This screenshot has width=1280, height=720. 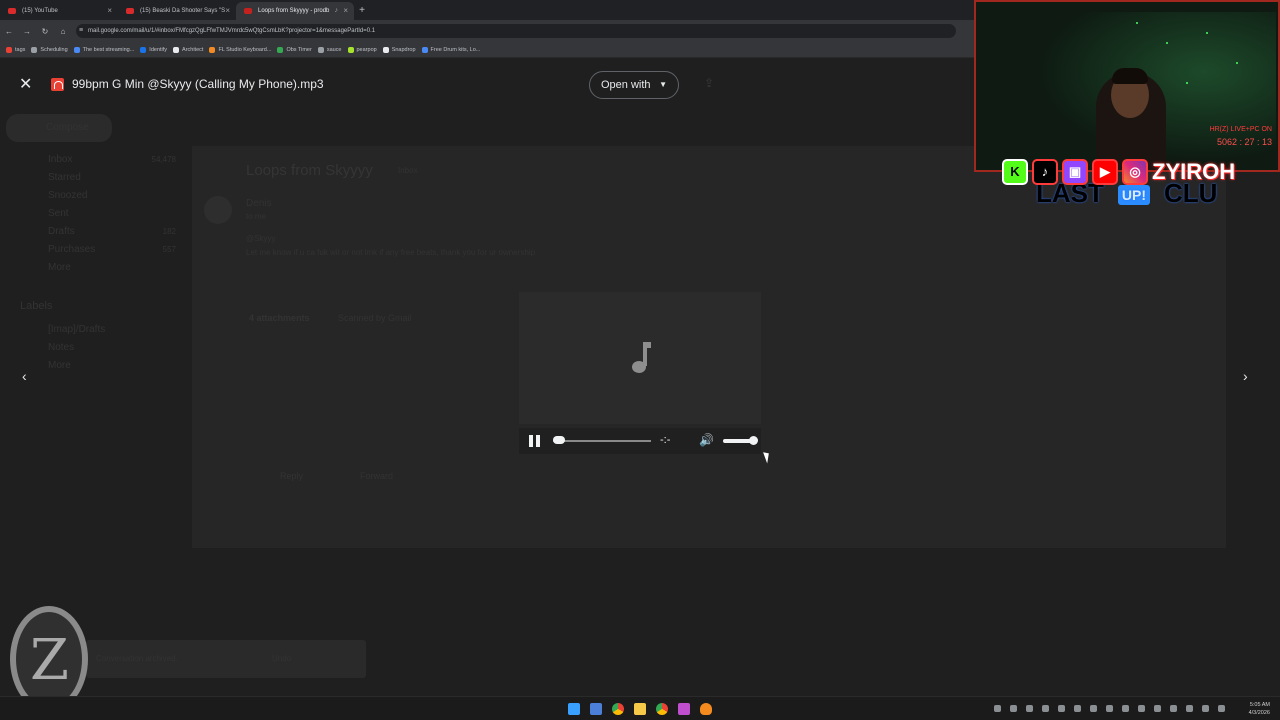 I want to click on seek-handle, so click(x=559, y=440).